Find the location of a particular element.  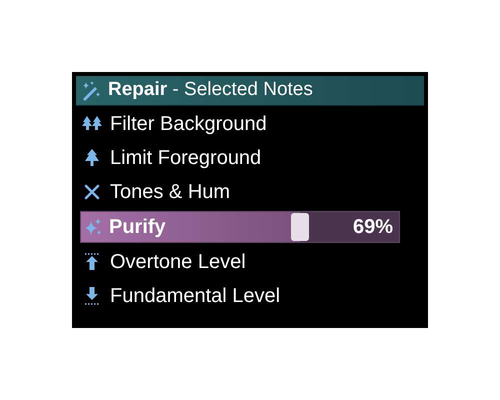

menu-title: Repair - Selected Notes is located at coordinates (210, 90).